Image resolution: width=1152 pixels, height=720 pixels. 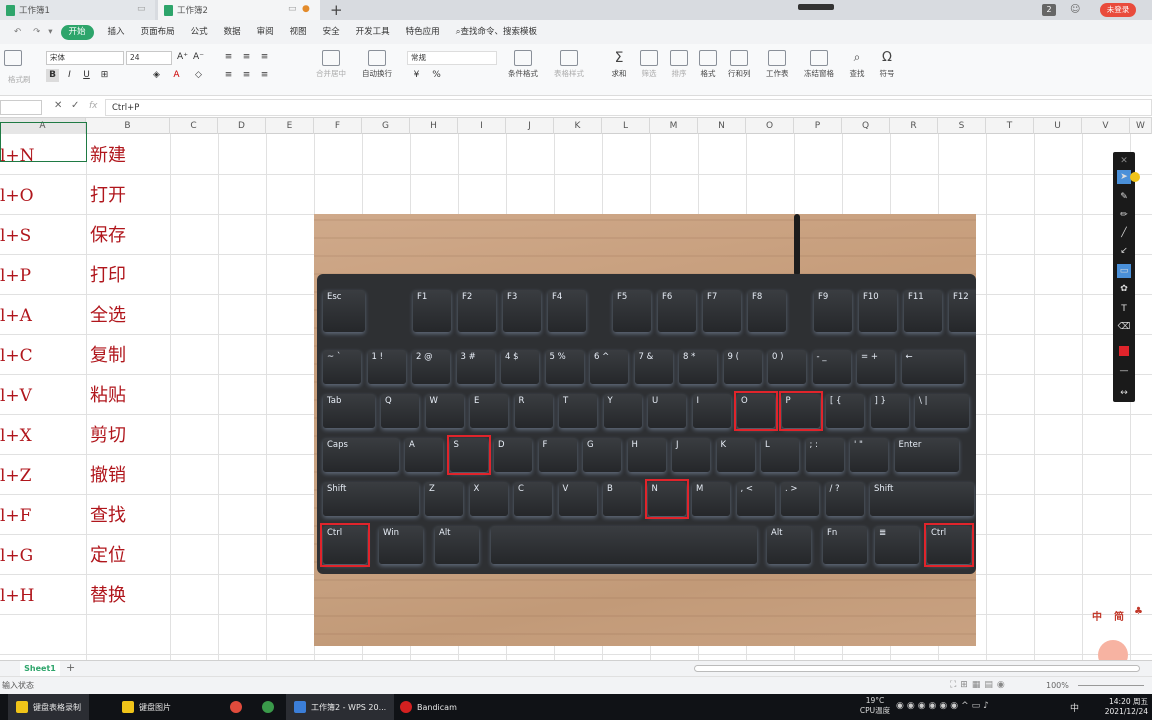 What do you see at coordinates (43, 142) in the screenshot?
I see `active-cell` at bounding box center [43, 142].